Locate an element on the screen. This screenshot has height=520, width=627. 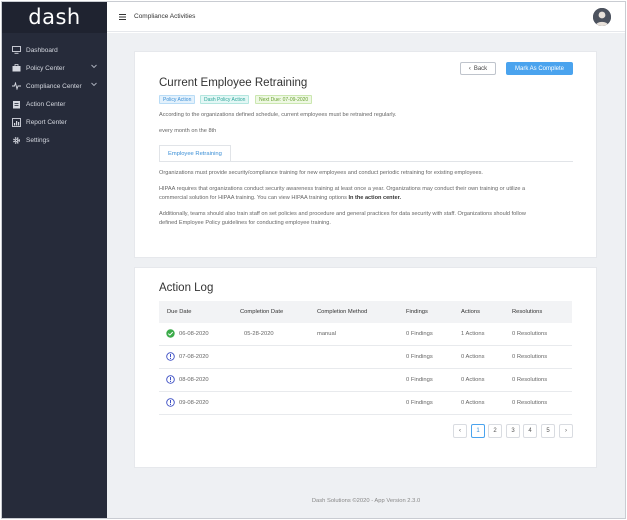
action-log-title: Action Log is located at coordinates (186, 288).